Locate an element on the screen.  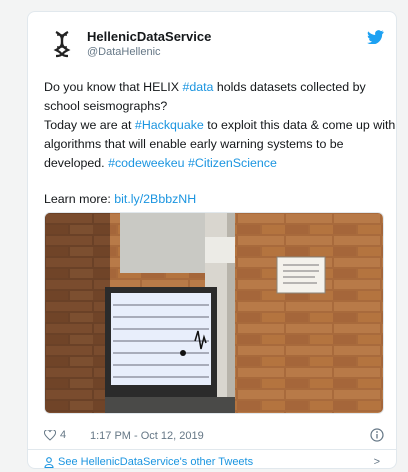
learn-more-label: Learn more: is located at coordinates (79, 199).